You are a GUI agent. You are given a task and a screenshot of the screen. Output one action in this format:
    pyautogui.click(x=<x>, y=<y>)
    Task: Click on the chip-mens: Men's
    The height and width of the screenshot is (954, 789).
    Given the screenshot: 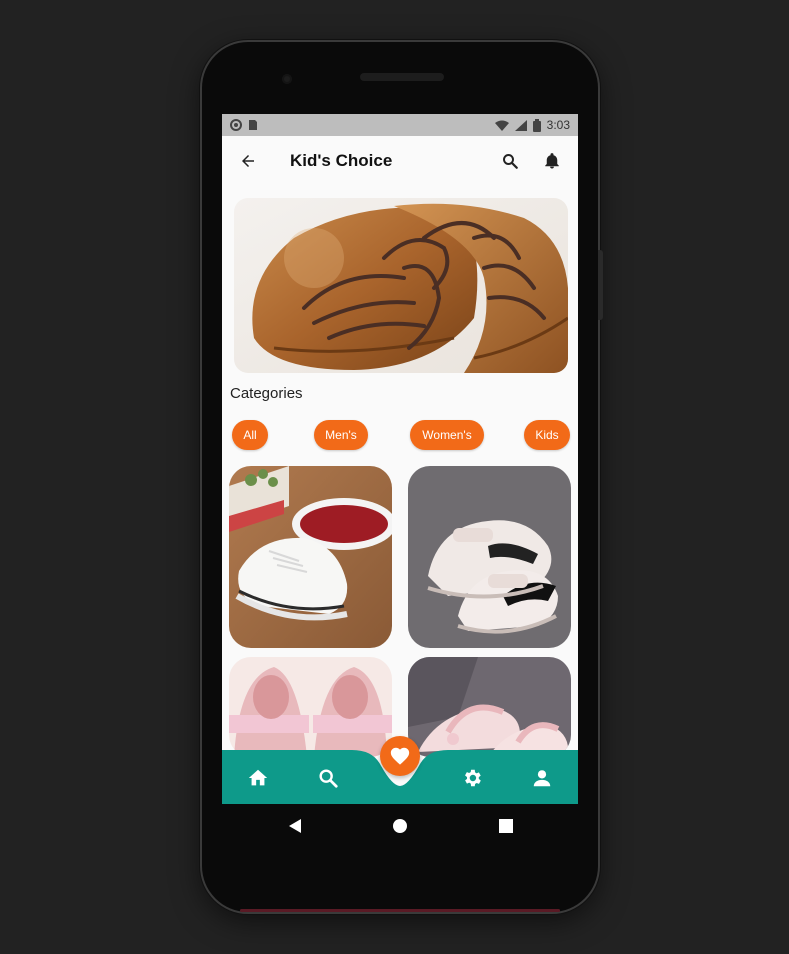 What is the action you would take?
    pyautogui.click(x=341, y=435)
    